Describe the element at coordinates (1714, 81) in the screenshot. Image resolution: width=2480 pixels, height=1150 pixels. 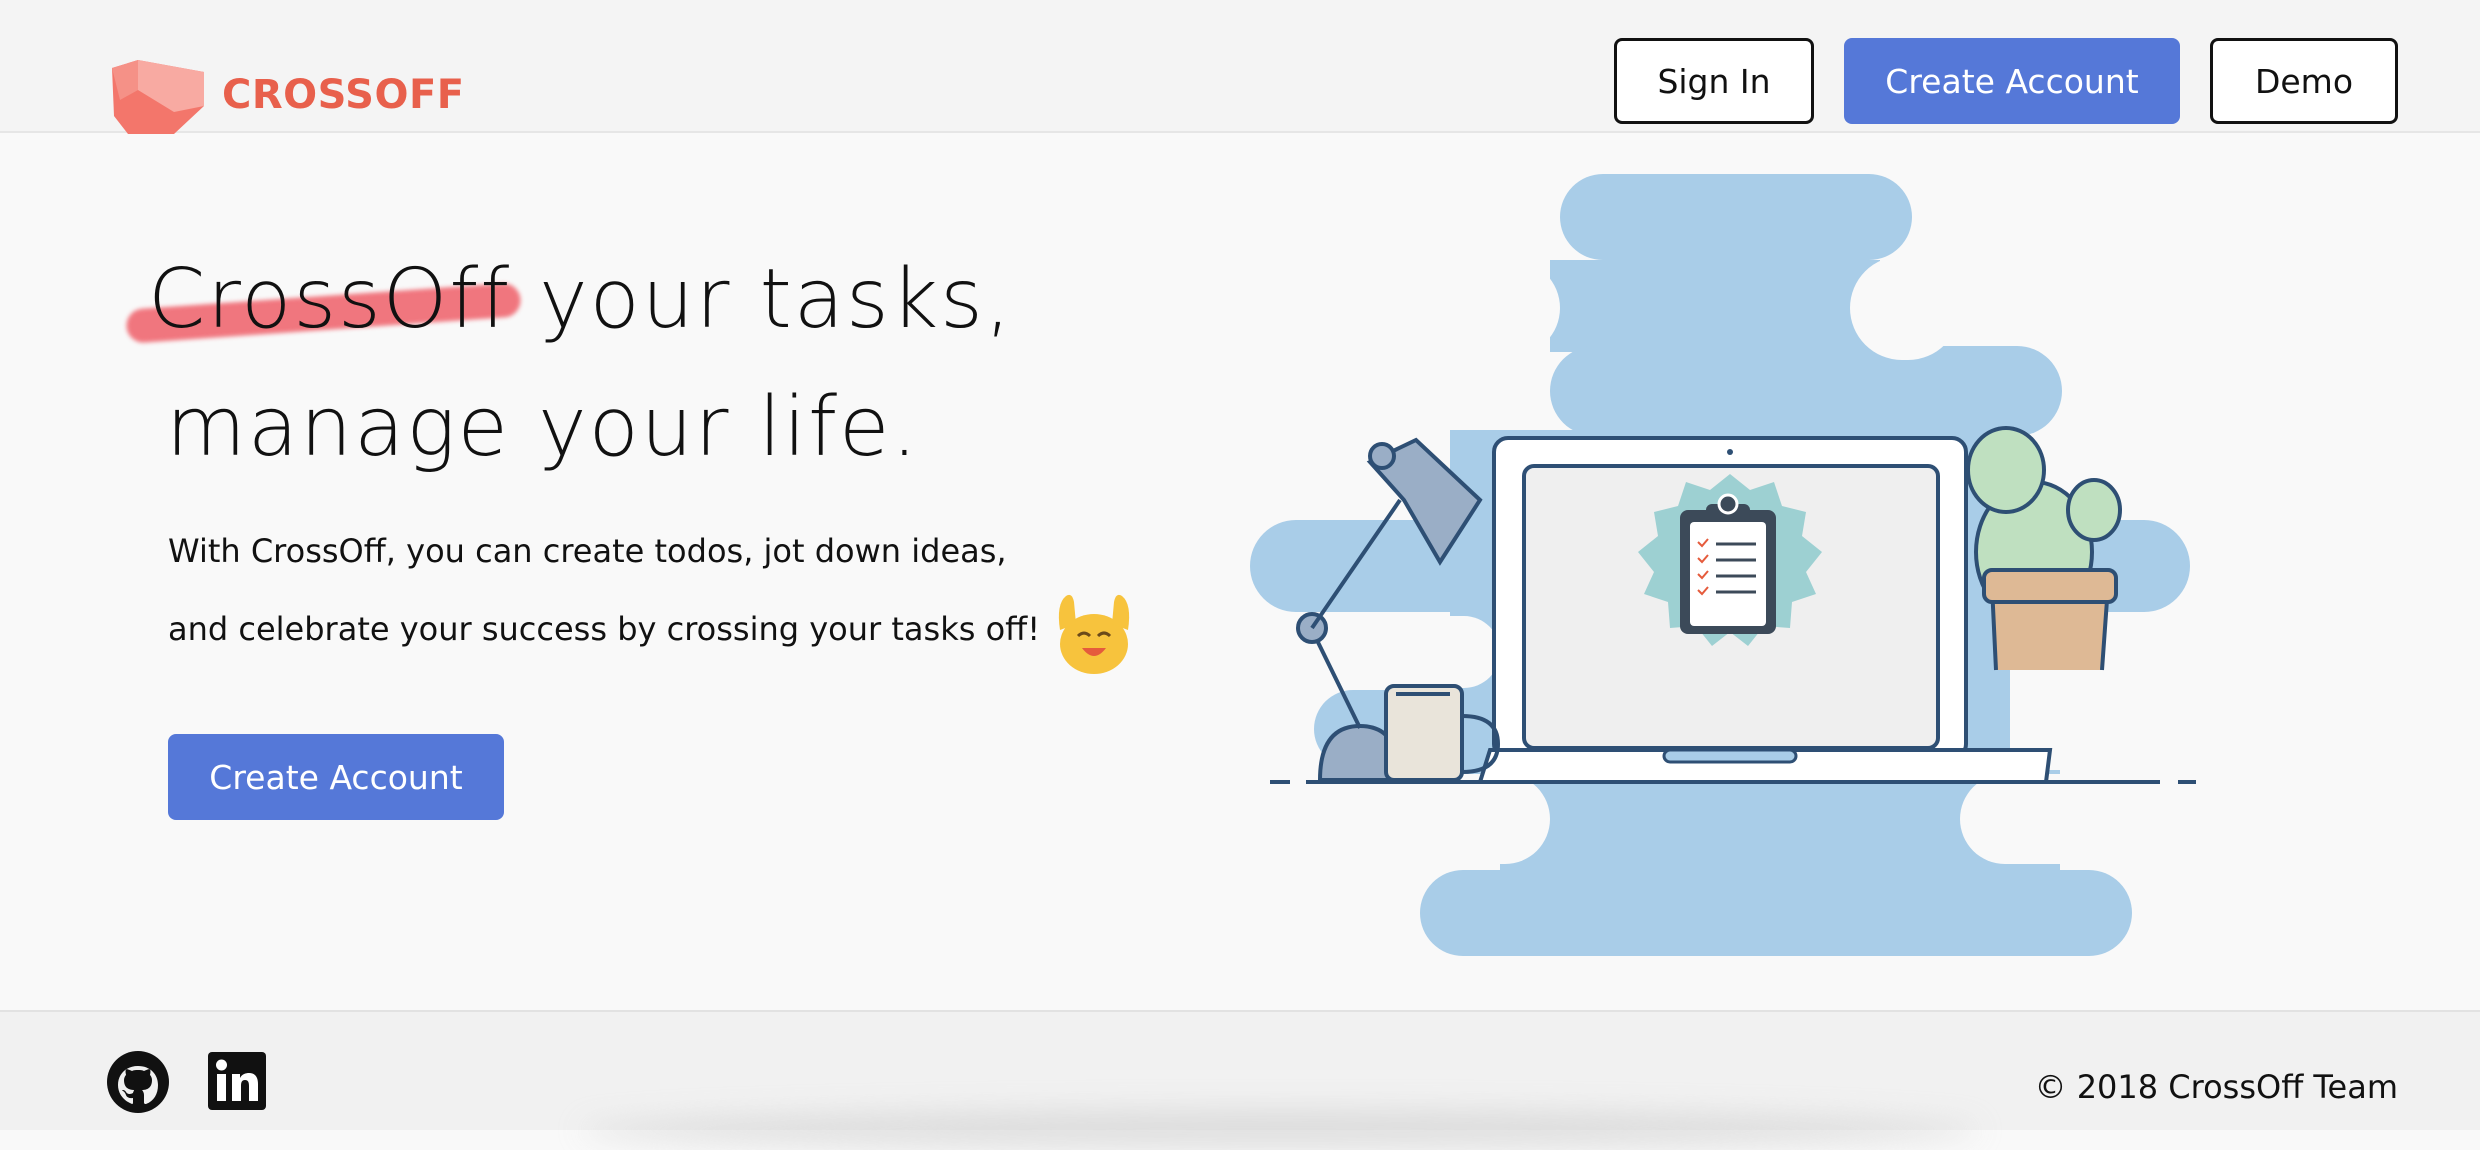
I see `sign-in-button: Sign In` at that location.